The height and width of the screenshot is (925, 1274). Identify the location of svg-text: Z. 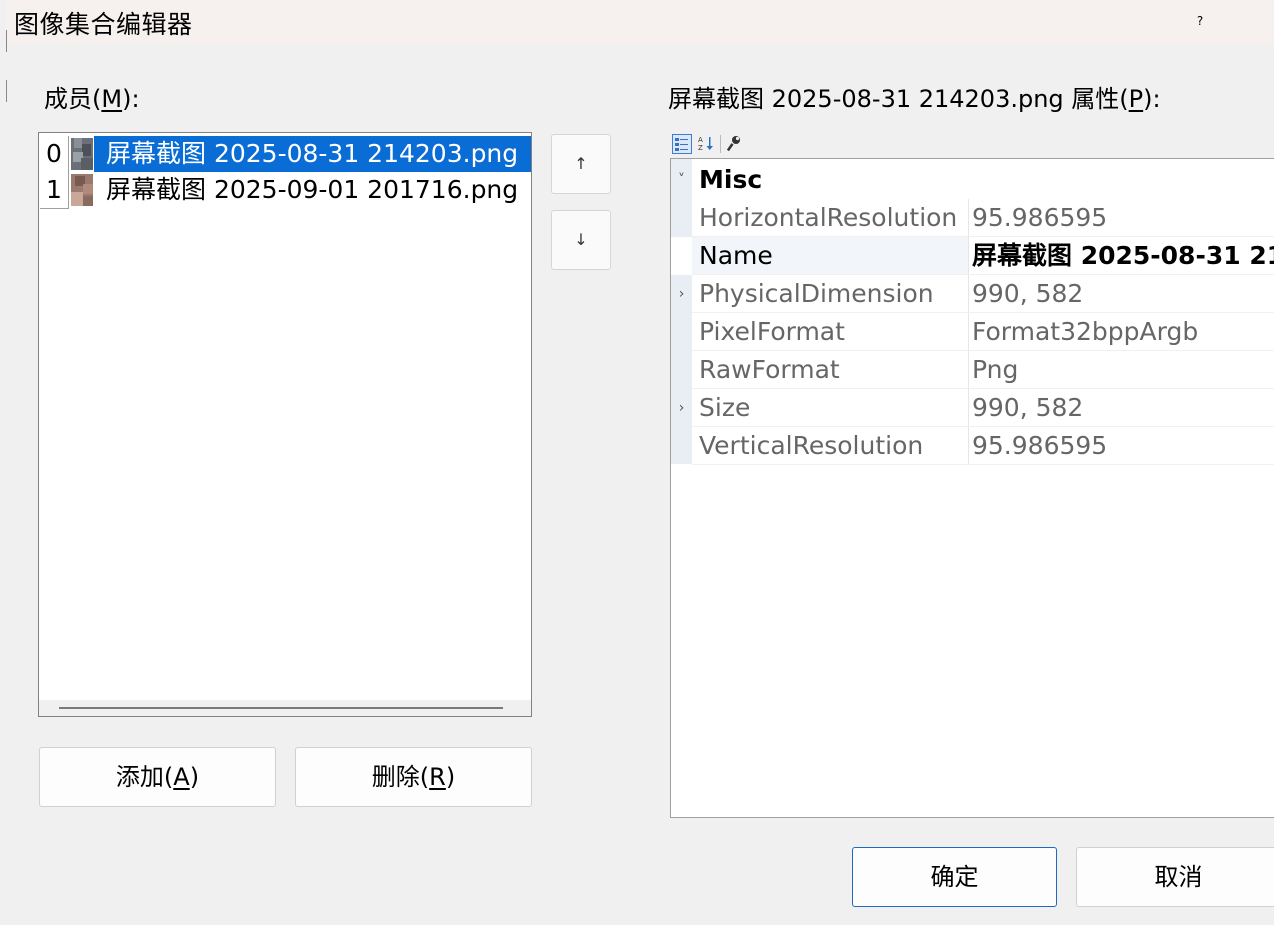
(700, 148).